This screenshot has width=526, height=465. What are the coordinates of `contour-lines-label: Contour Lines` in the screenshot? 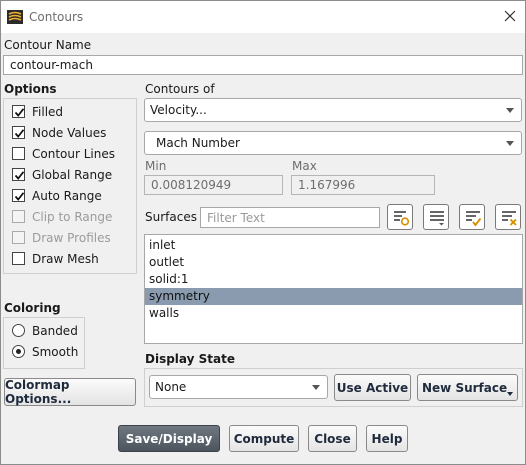 It's located at (73, 154).